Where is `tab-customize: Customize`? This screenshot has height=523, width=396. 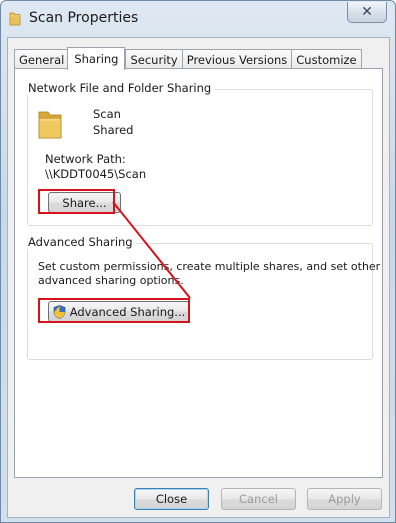 tab-customize: Customize is located at coordinates (326, 59).